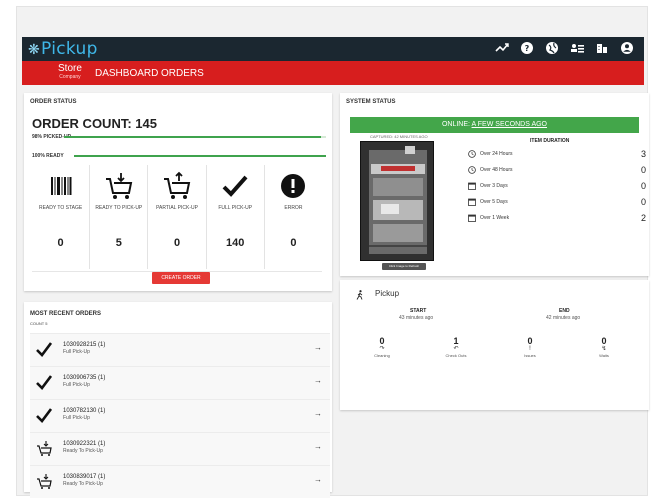 The image size is (654, 501). I want to click on stat-label: Waits, so click(604, 355).